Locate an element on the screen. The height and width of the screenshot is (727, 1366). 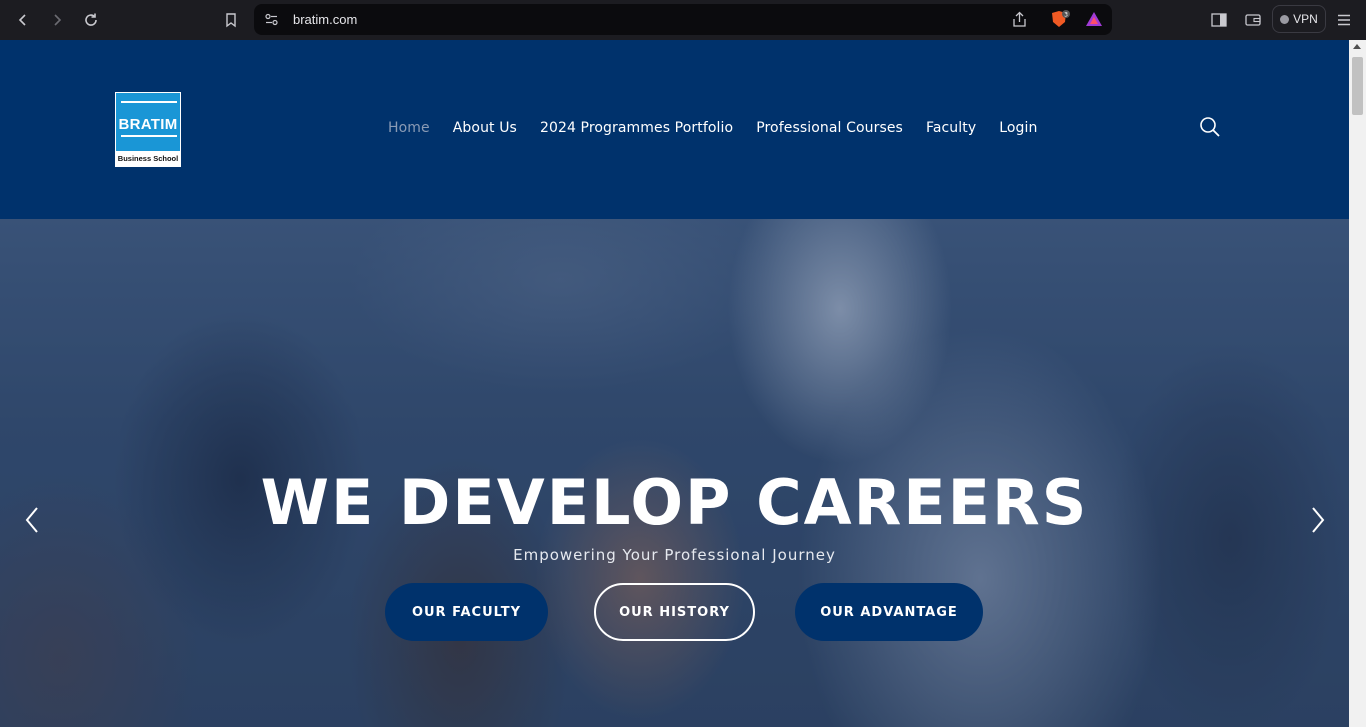
sidebar-icon is located at coordinates (1219, 20).